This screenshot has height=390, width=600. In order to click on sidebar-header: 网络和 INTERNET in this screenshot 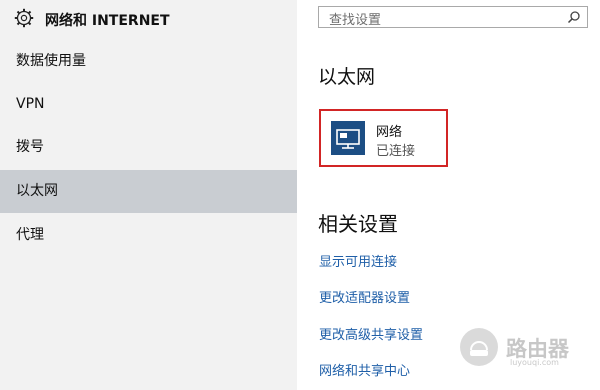, I will do `click(148, 19)`.